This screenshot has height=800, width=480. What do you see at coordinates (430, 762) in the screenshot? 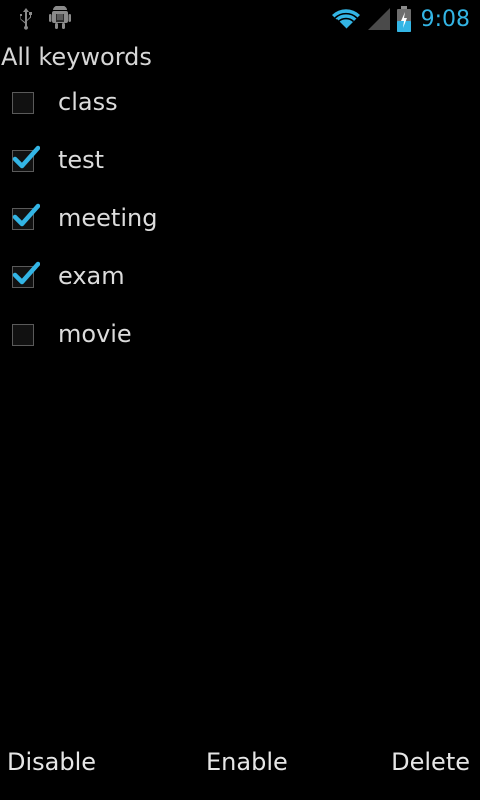
I see `delete-button: Delete` at bounding box center [430, 762].